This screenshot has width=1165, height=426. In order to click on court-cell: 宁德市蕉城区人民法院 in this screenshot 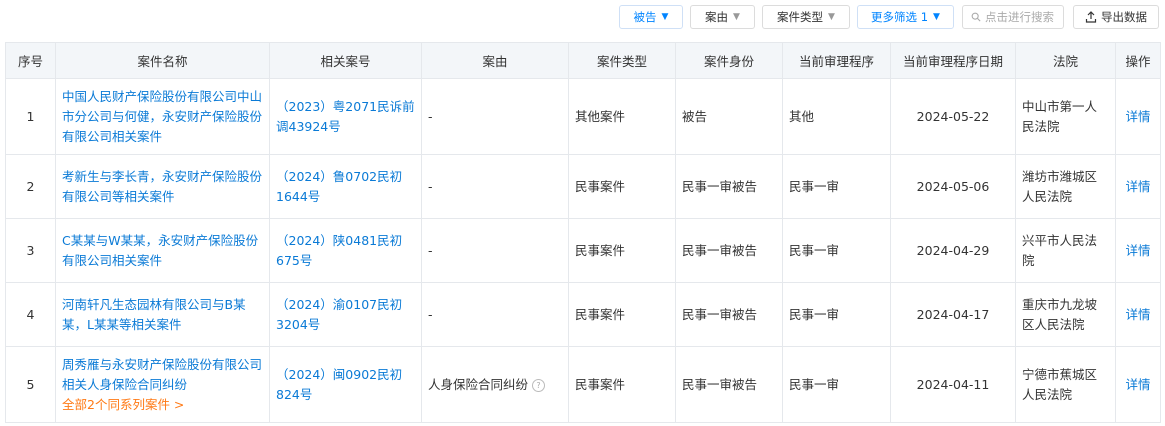, I will do `click(1065, 384)`.